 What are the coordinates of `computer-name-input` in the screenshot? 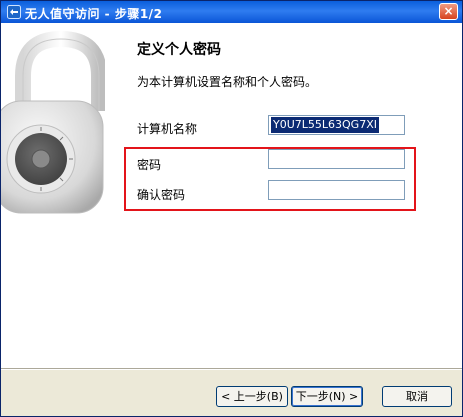 It's located at (336, 125).